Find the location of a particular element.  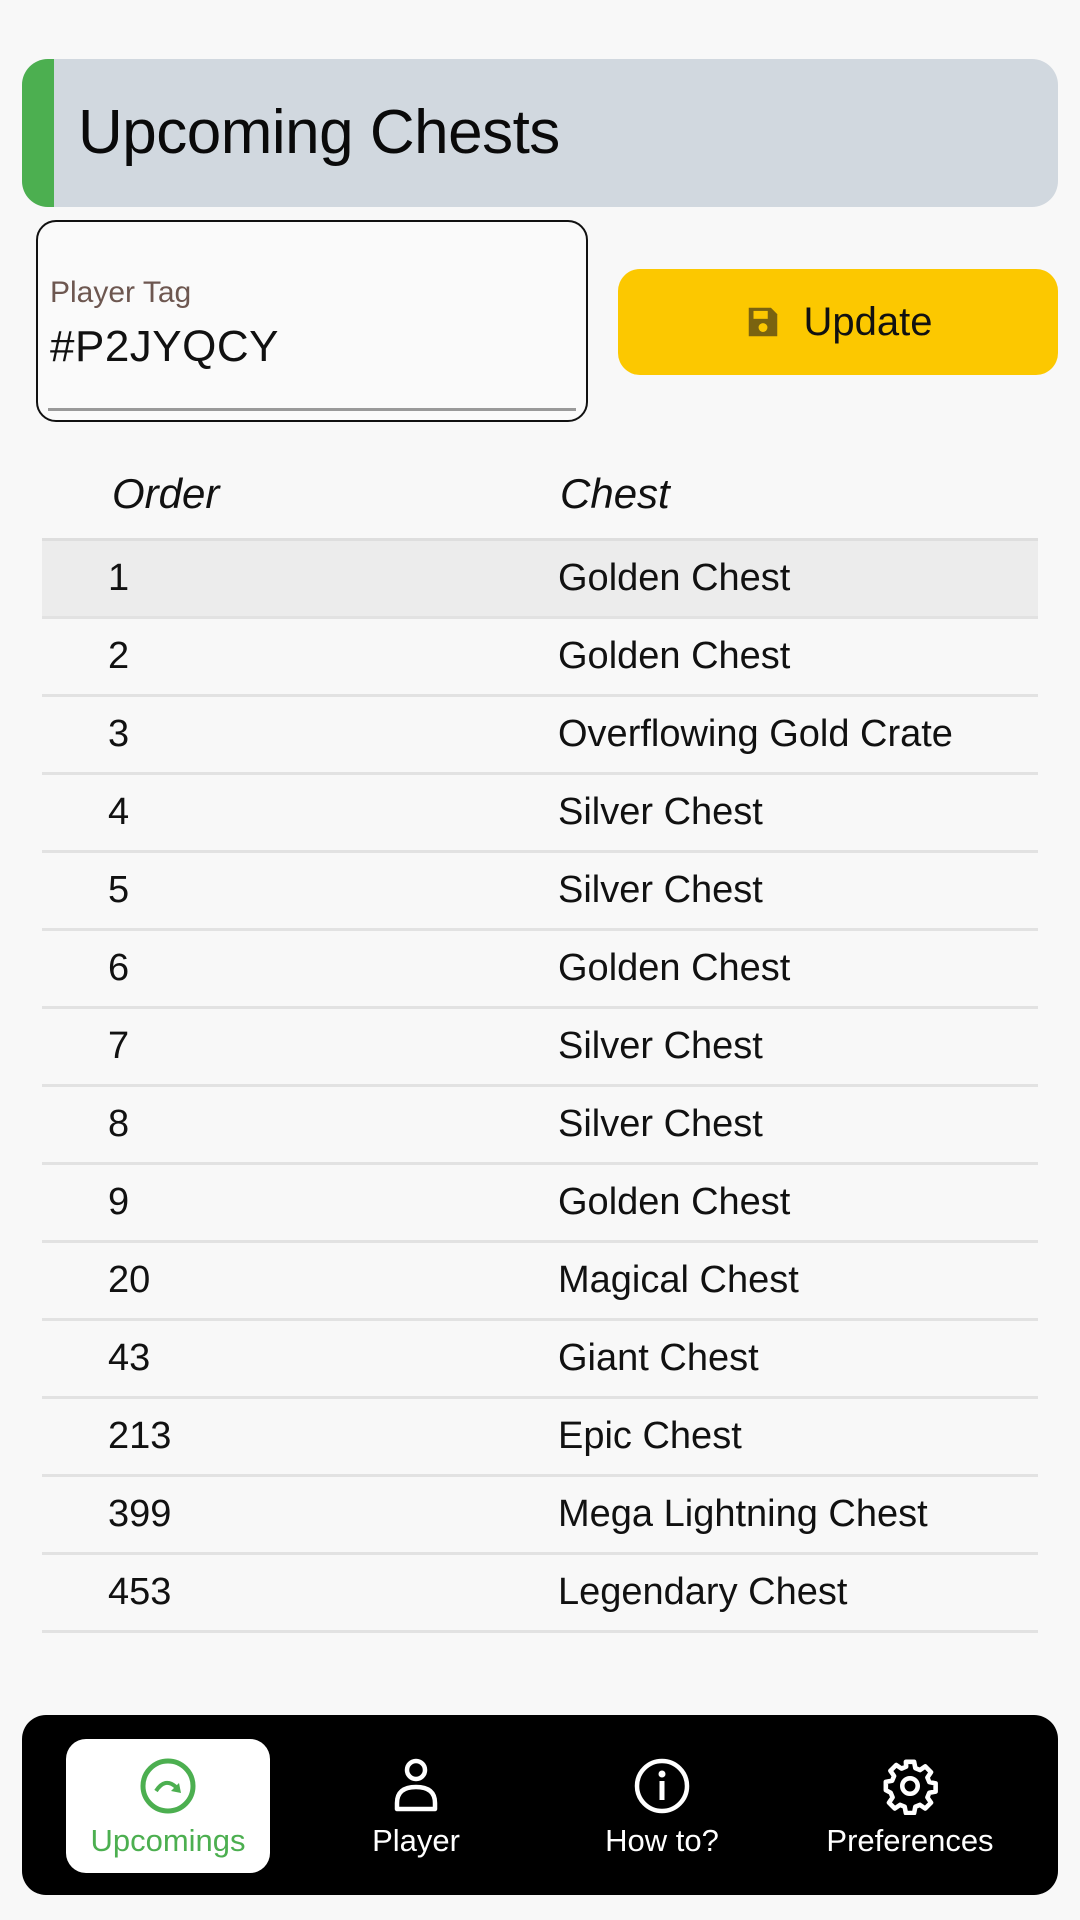

order-cell: 8 is located at coordinates (119, 1124).